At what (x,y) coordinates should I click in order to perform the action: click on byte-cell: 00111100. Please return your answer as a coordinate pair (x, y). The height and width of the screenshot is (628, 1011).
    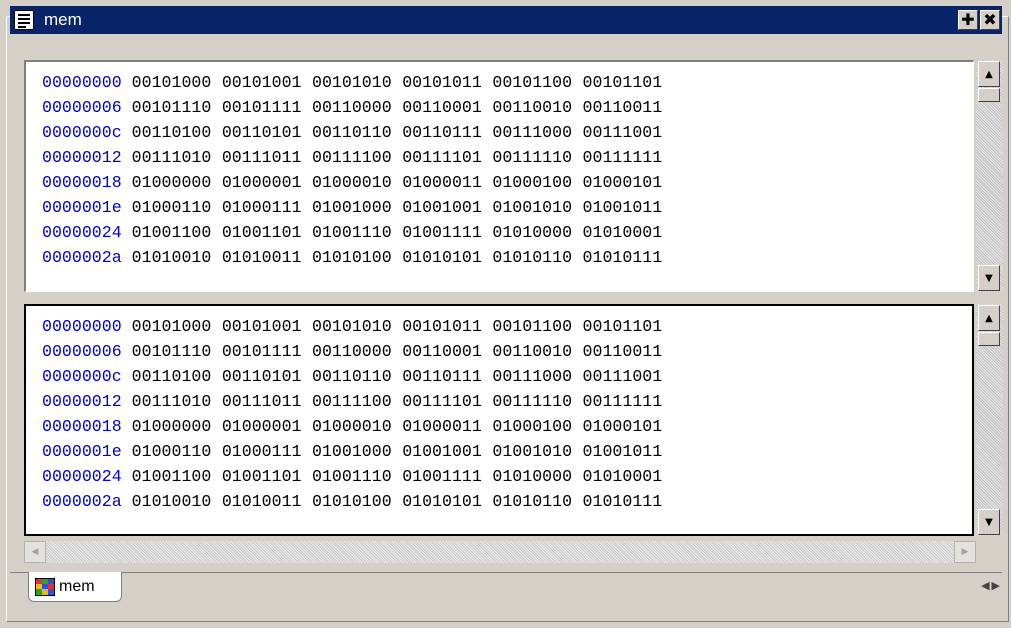
    Looking at the image, I should click on (352, 157).